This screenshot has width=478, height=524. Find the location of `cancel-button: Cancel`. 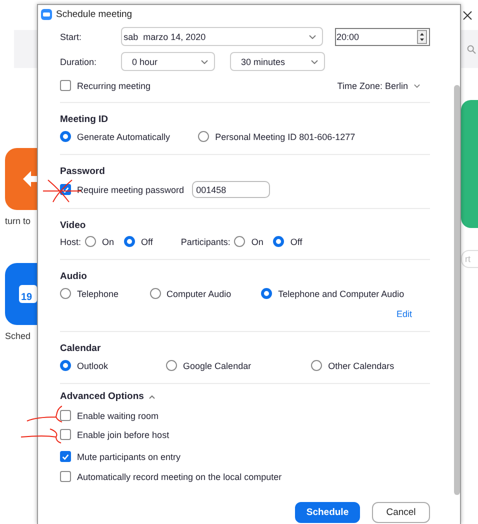

cancel-button: Cancel is located at coordinates (401, 512).